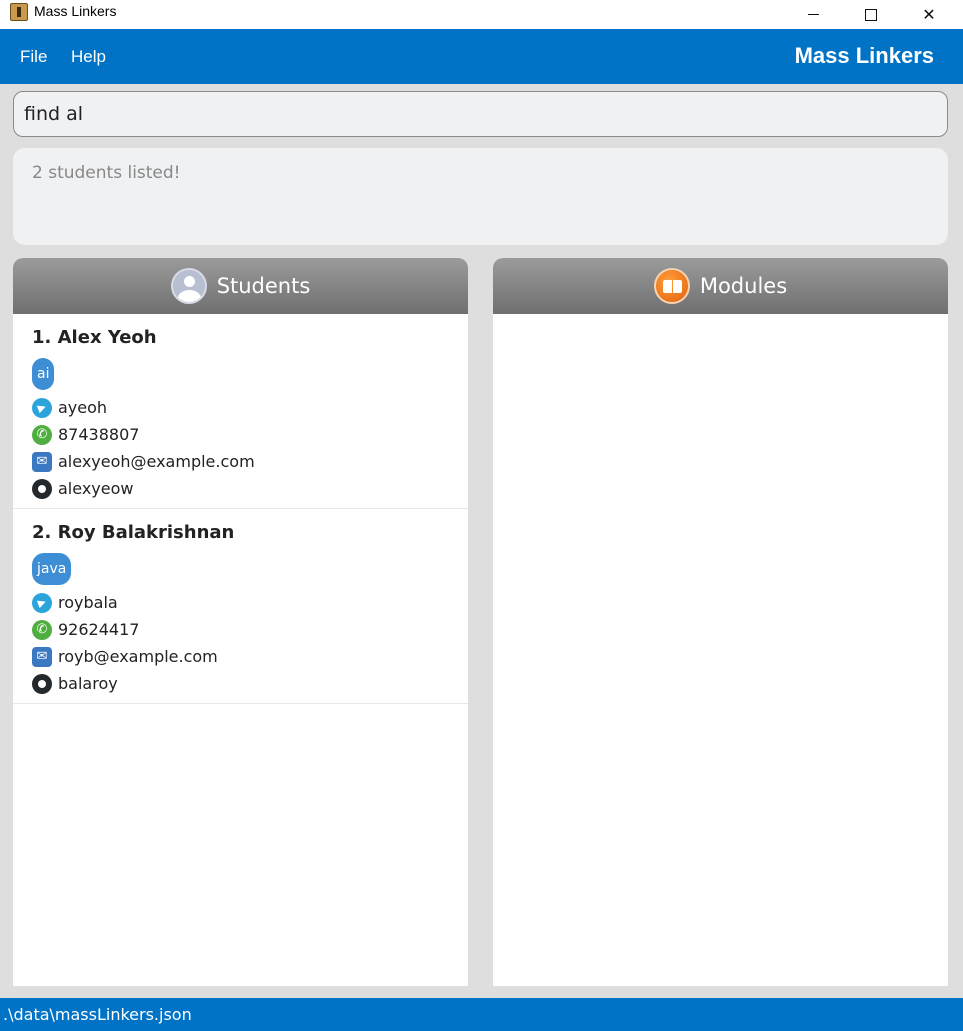  What do you see at coordinates (743, 286) in the screenshot?
I see `modules-panel-title: Modules` at bounding box center [743, 286].